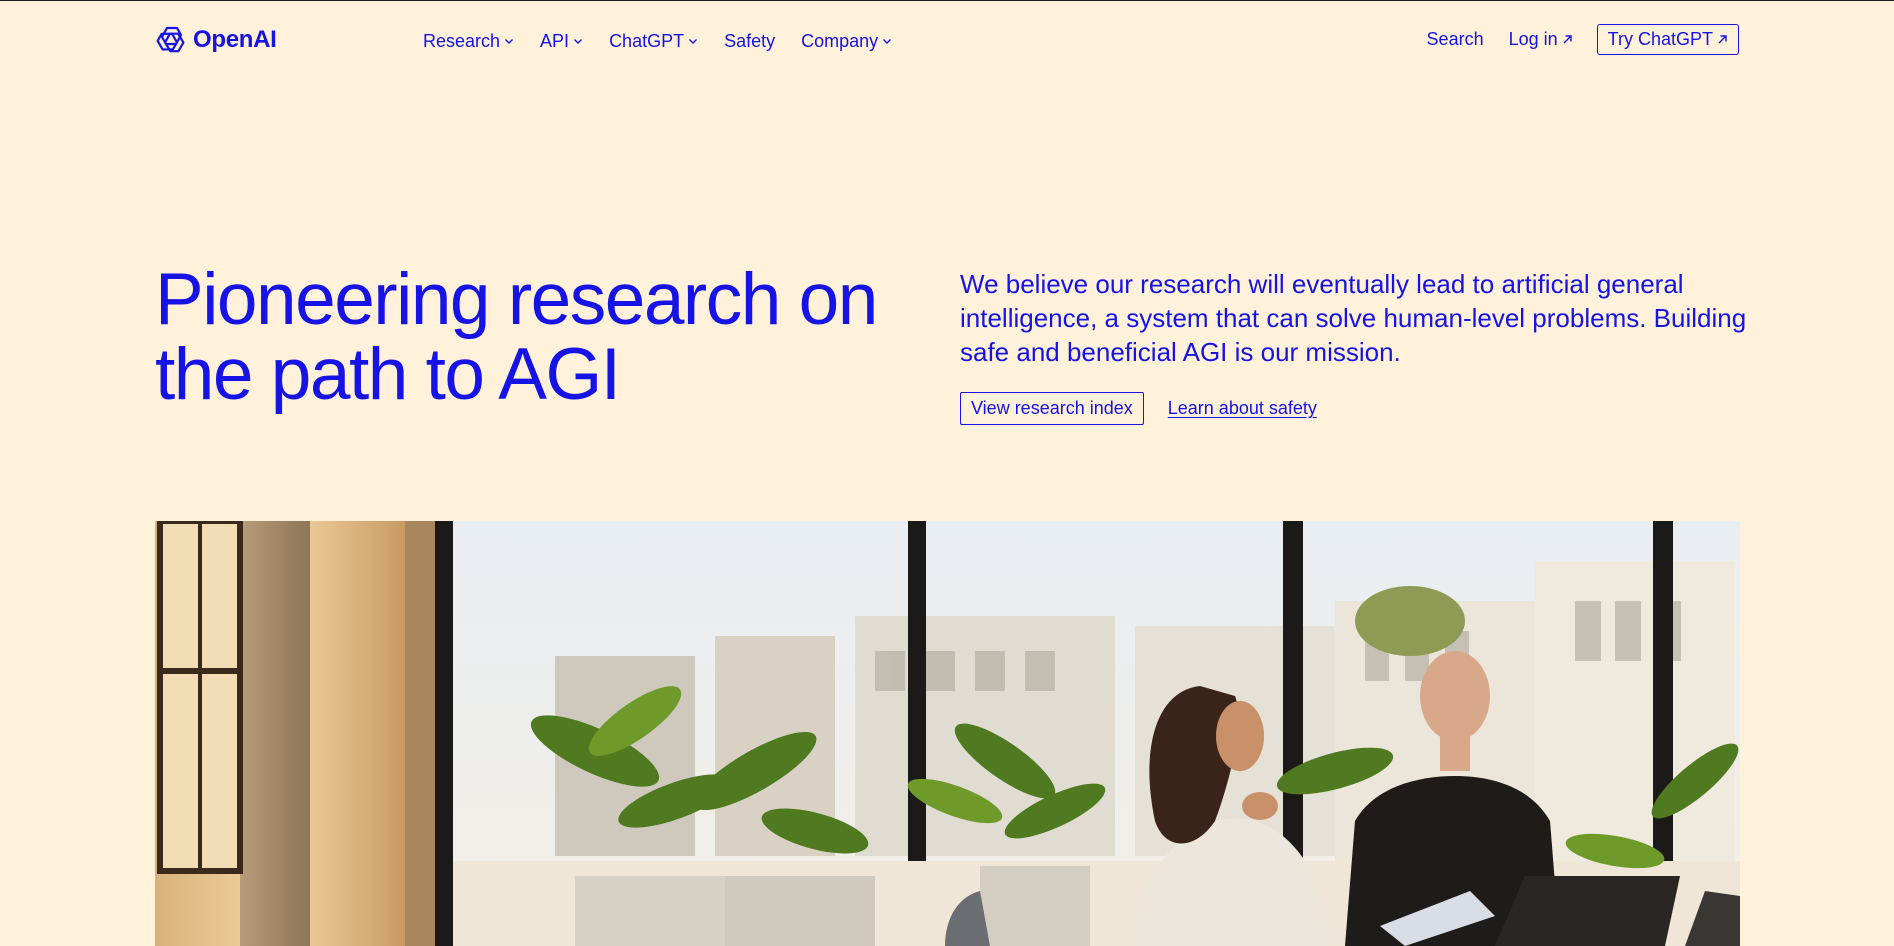 The height and width of the screenshot is (946, 1894). I want to click on view-research-index-button: View research index, so click(1052, 408).